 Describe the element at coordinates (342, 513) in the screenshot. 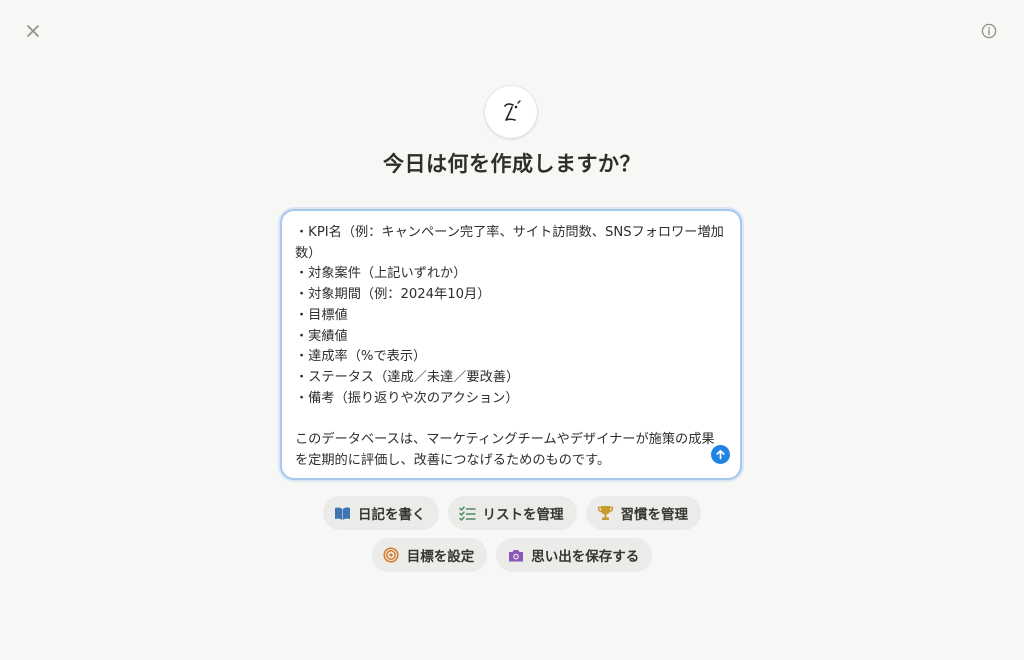

I see `book-icon` at that location.